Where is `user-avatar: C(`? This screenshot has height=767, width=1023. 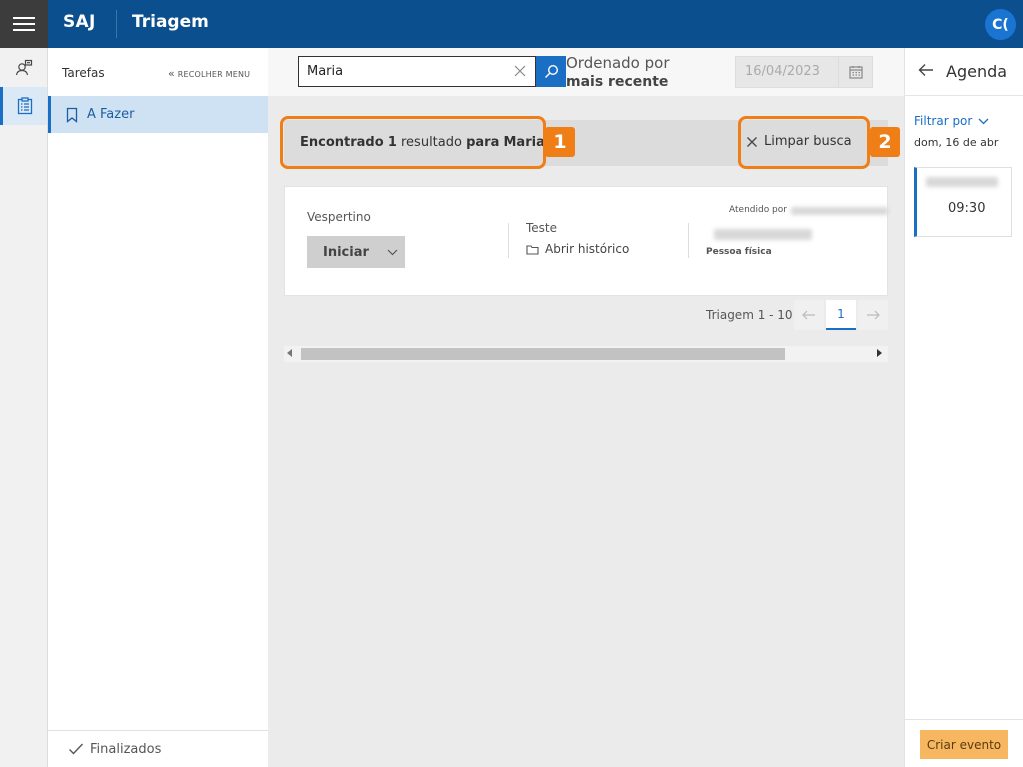 user-avatar: C( is located at coordinates (1000, 24).